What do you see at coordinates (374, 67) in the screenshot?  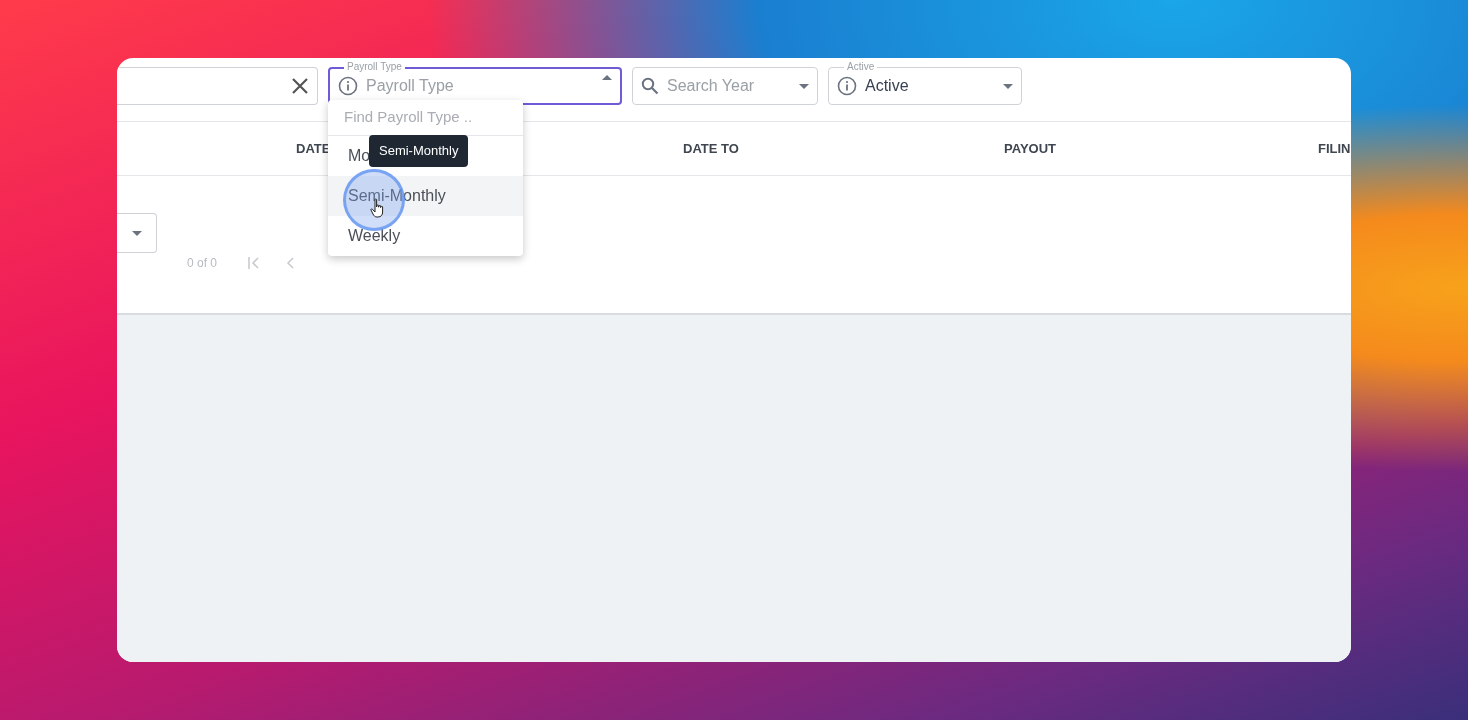 I see `field-label: Payroll Type` at bounding box center [374, 67].